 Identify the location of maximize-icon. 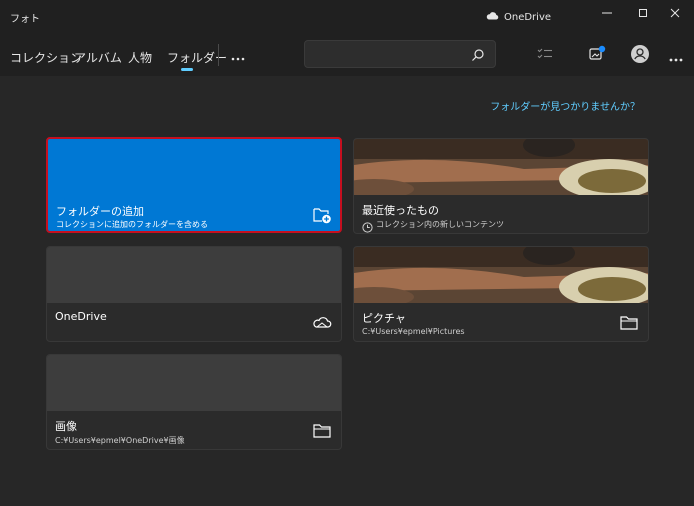
(643, 13).